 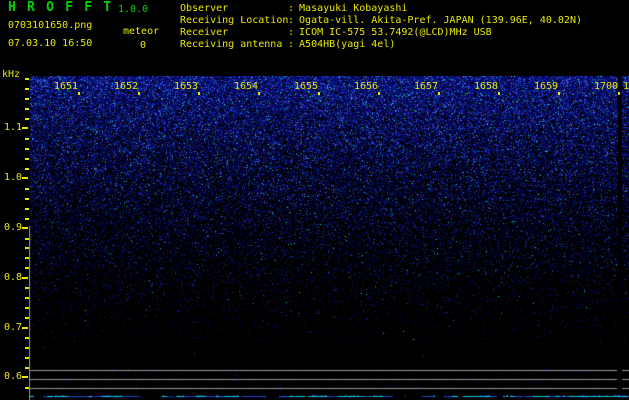 What do you see at coordinates (12, 277) in the screenshot?
I see `freq-label: 0.8` at bounding box center [12, 277].